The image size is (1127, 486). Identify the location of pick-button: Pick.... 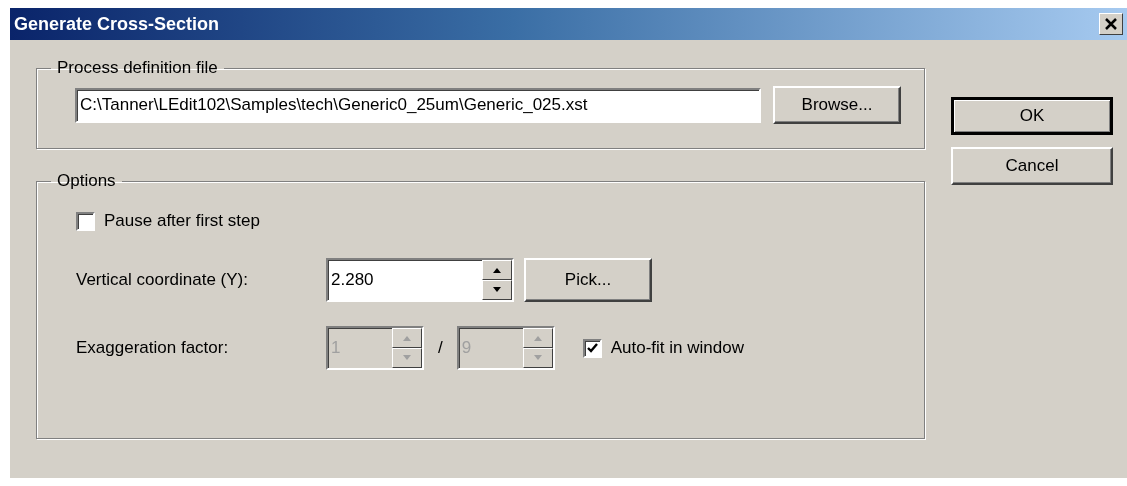
(588, 280).